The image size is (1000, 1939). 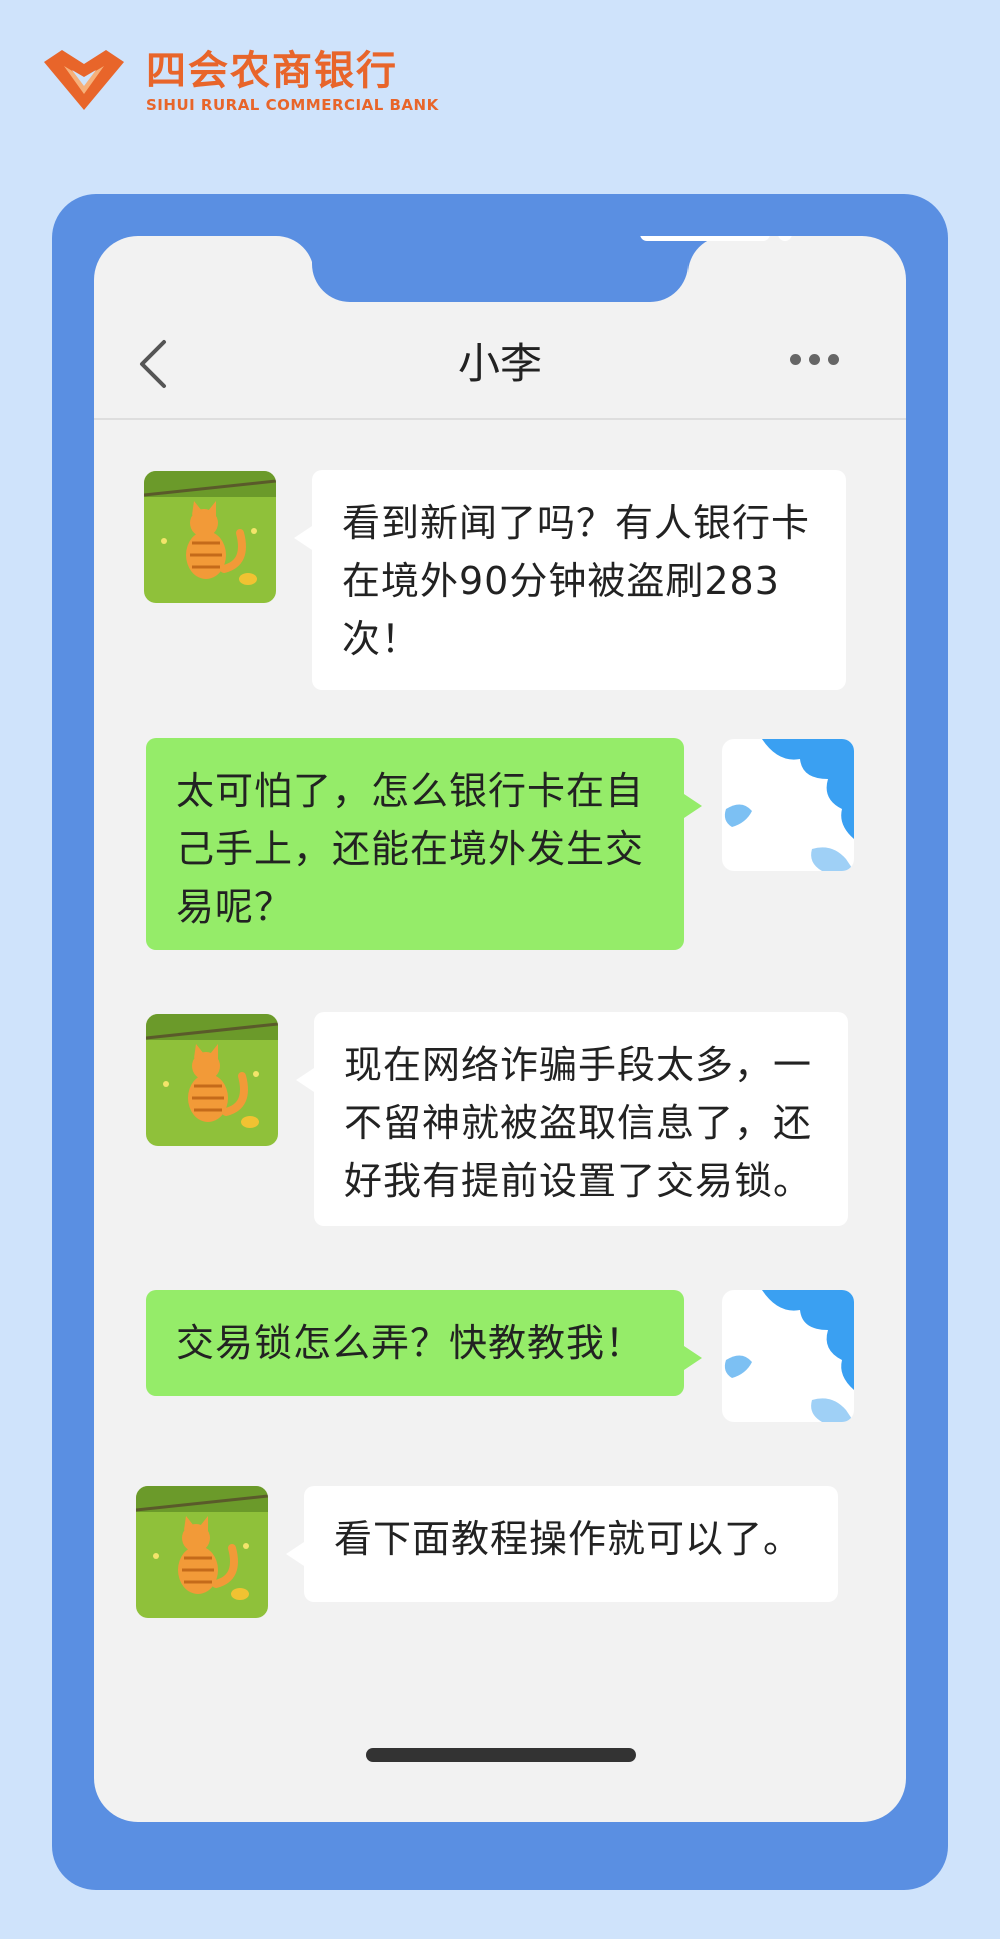 I want to click on bank-name-en: SIHUI RURAL COMMERCIAL BANK, so click(x=292, y=105).